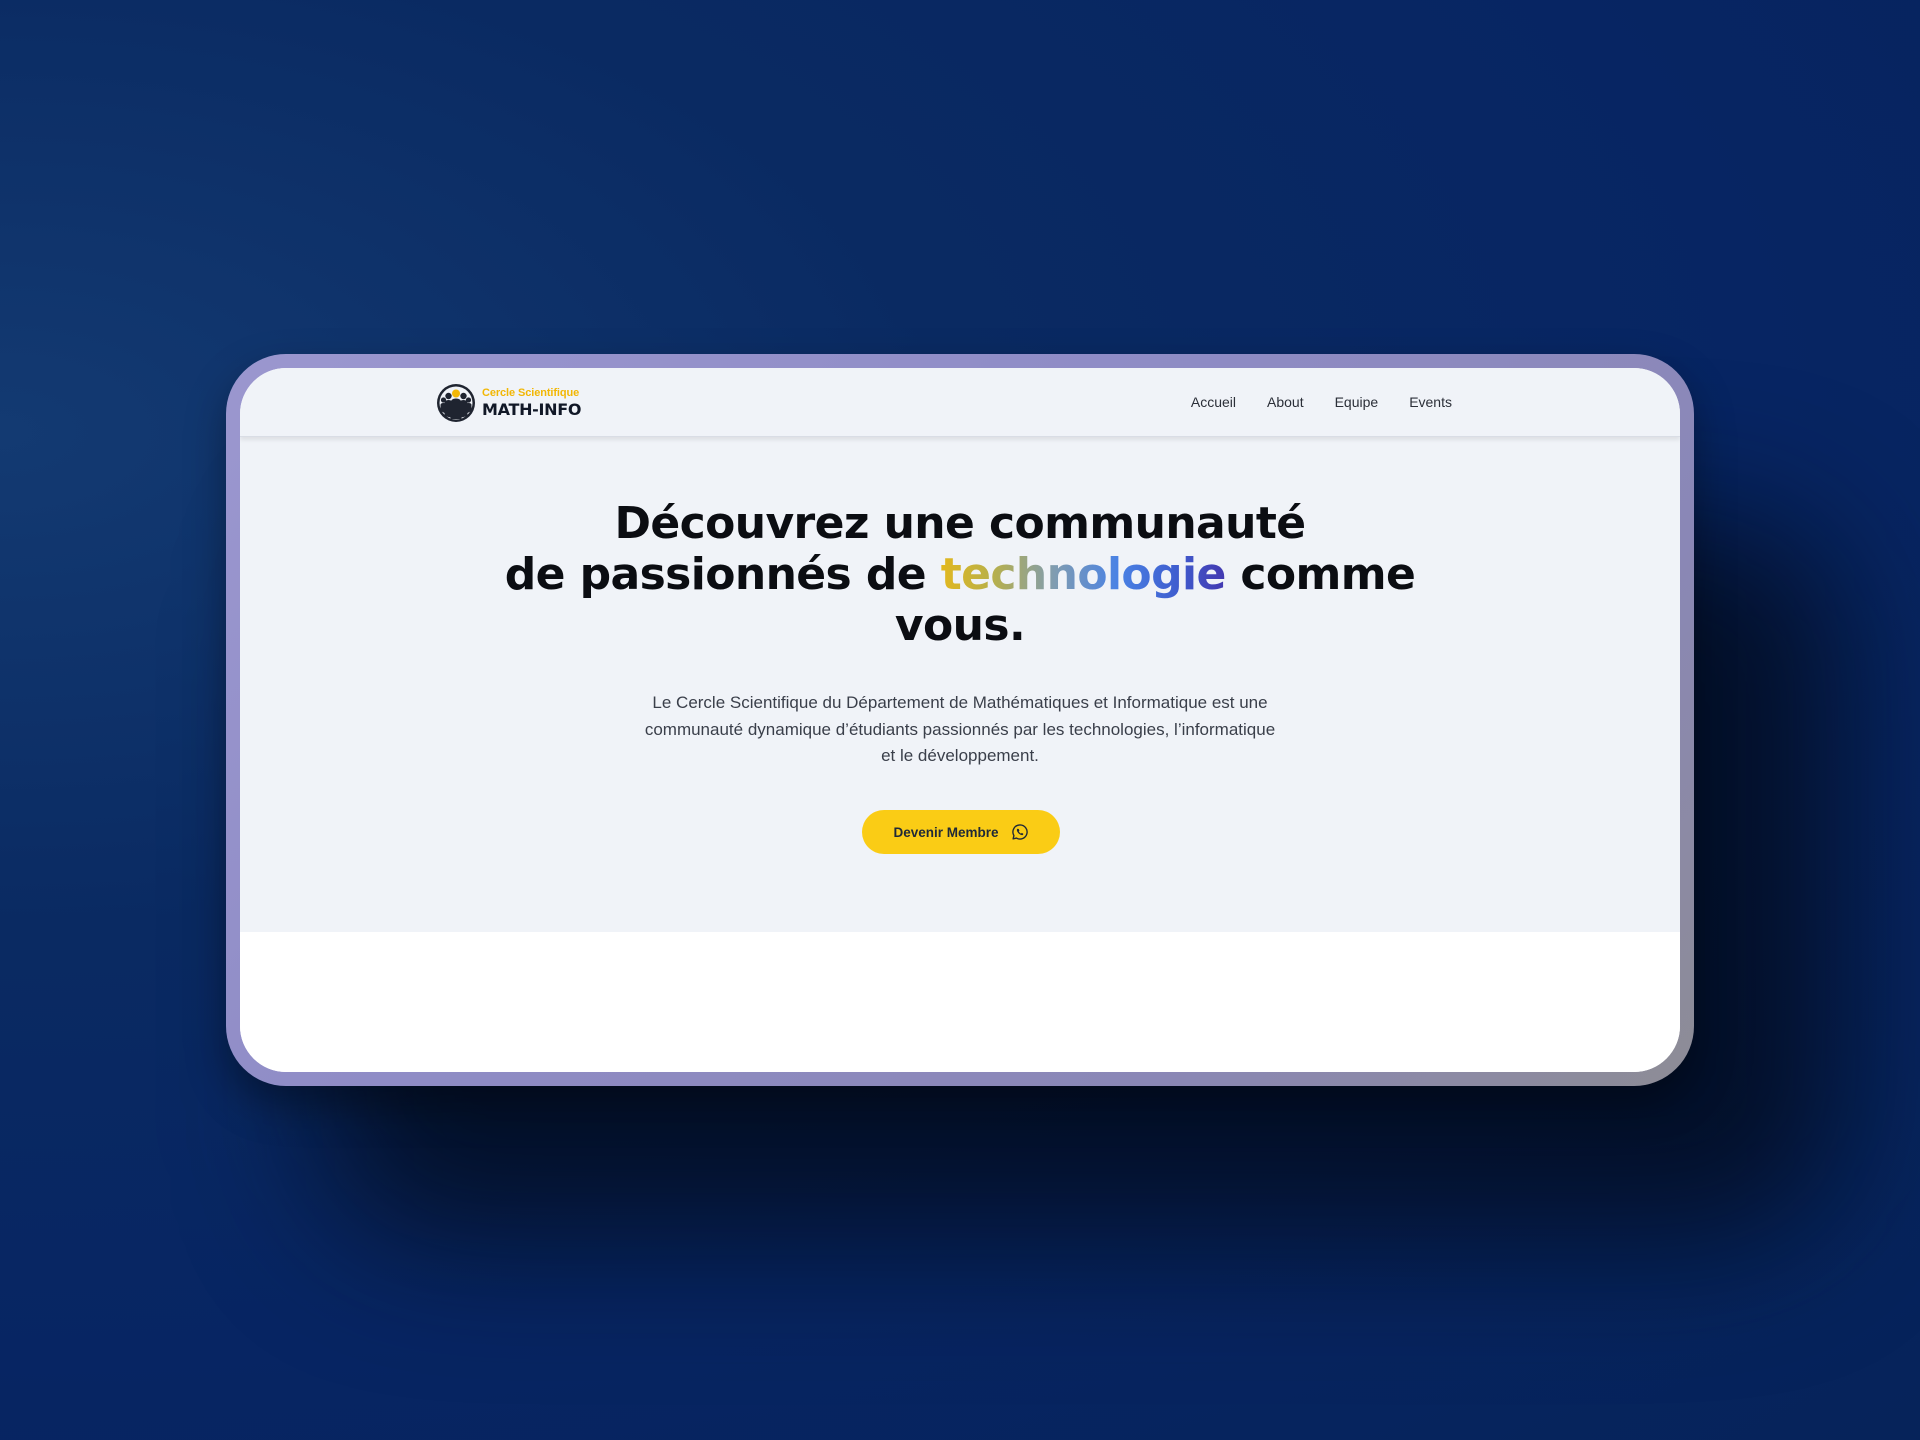  I want to click on nav-link-events: Events, so click(1430, 402).